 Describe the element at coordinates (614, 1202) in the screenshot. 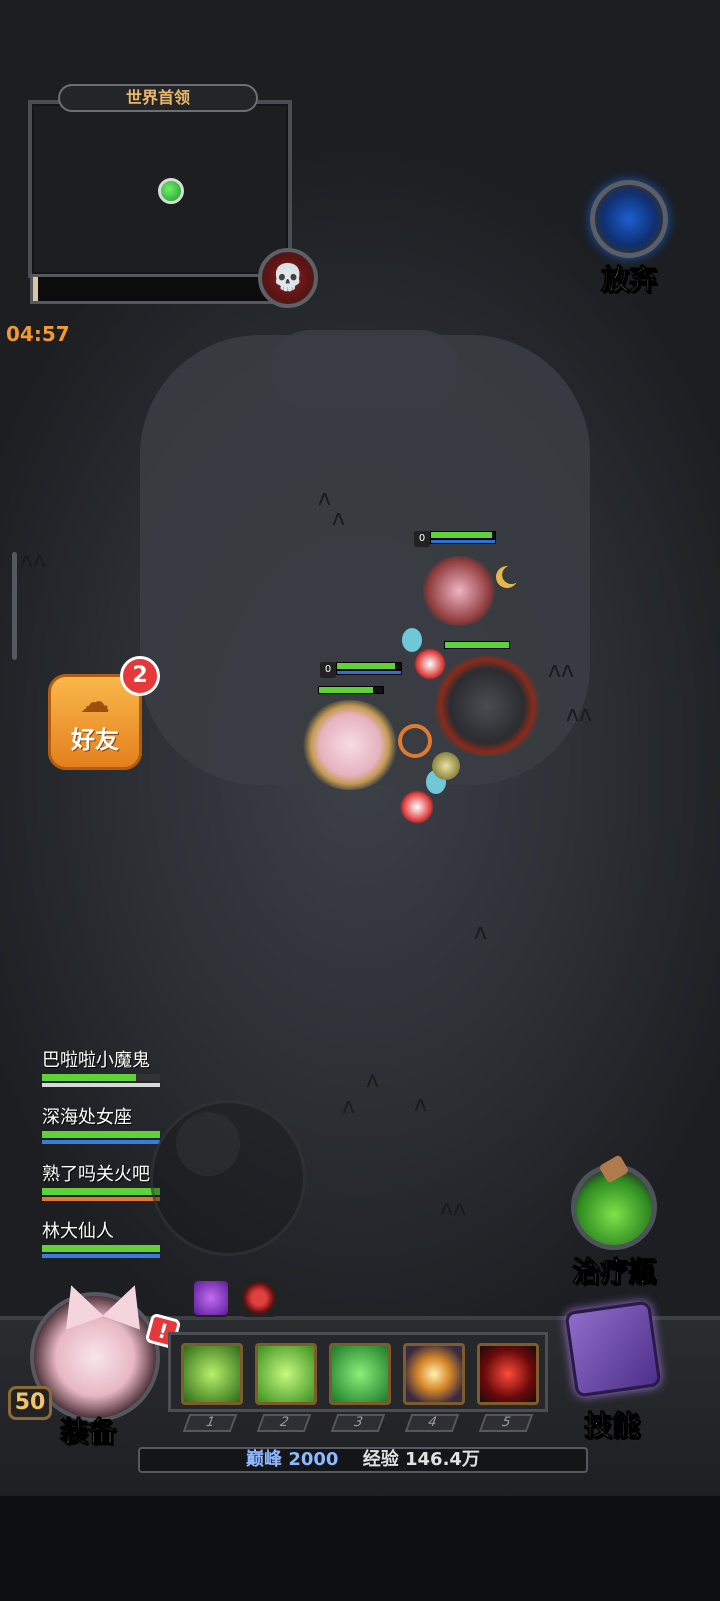

I see `potion-bottle-icon` at that location.